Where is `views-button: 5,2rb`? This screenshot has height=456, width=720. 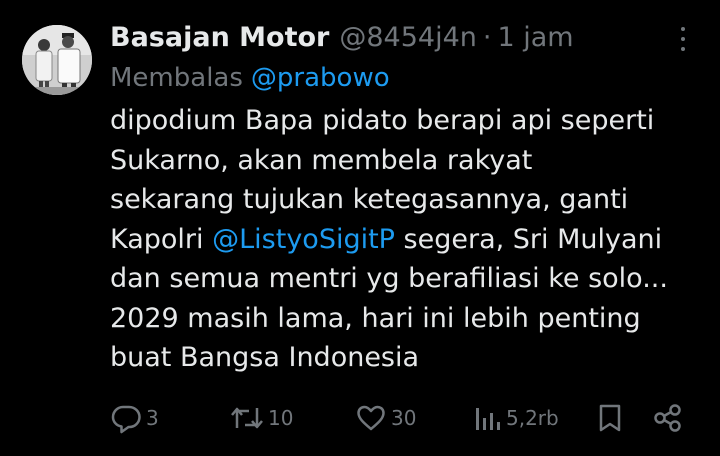 views-button: 5,2rb is located at coordinates (515, 418).